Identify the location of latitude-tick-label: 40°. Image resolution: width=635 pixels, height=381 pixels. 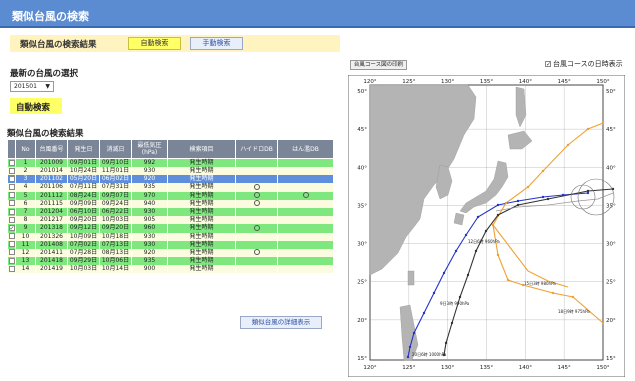
(362, 168).